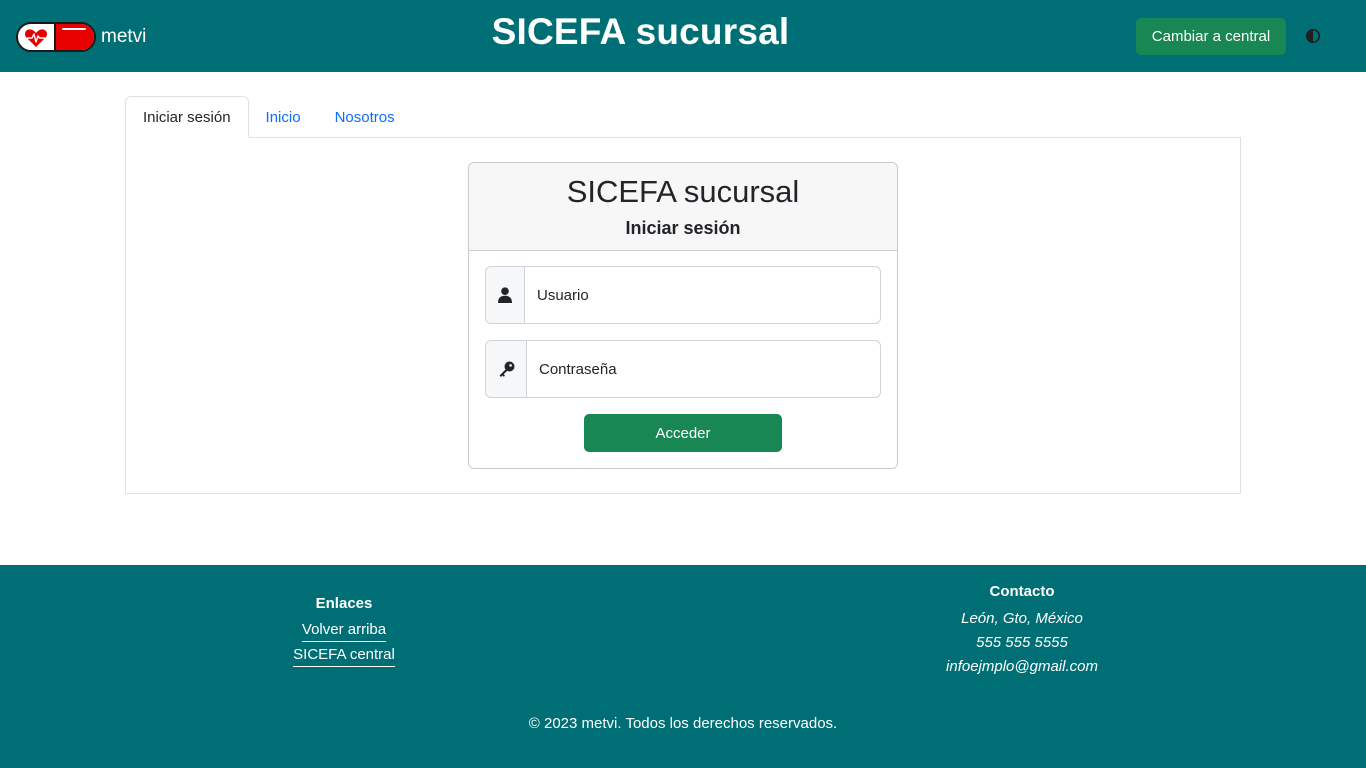 This screenshot has width=1366, height=768. I want to click on contrast-icon, so click(1313, 36).